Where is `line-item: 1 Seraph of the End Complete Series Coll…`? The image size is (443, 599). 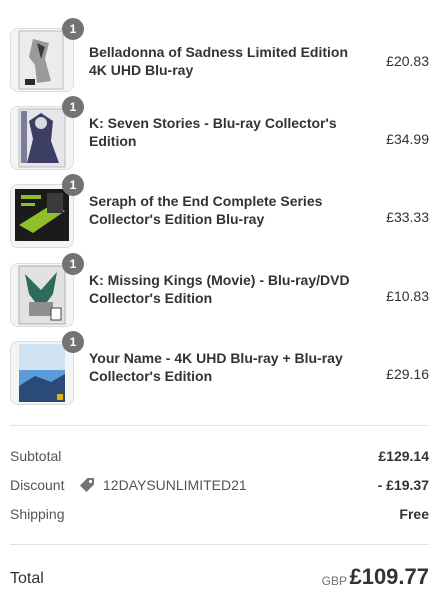
line-item: 1 Seraph of the End Complete Series Coll… is located at coordinates (221, 212).